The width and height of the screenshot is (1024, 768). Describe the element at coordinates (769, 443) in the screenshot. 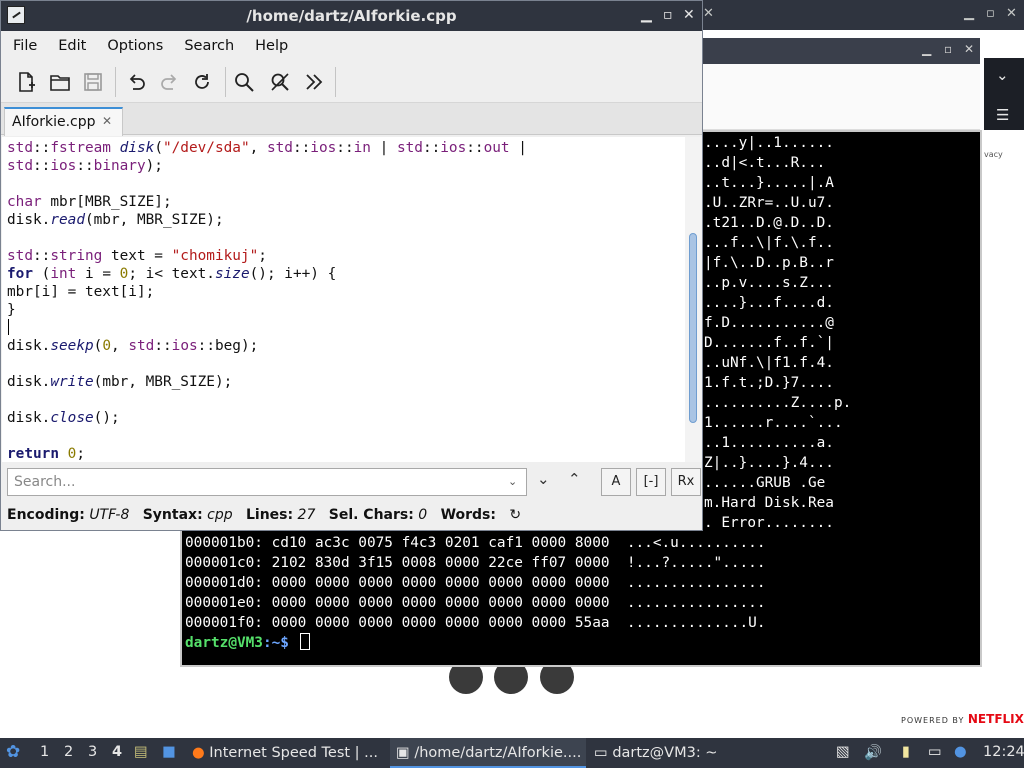

I see `hexdump-ascii-row: ..1..........a.` at that location.